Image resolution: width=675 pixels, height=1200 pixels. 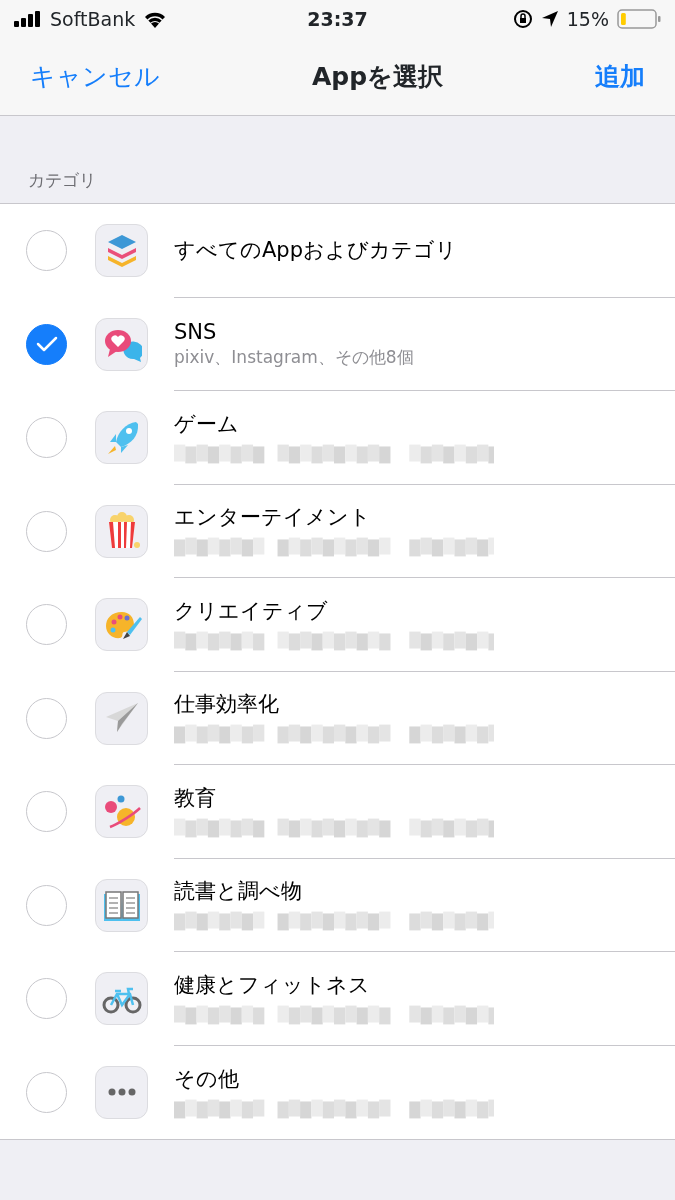 What do you see at coordinates (238, 892) in the screenshot?
I see `category-title: 読書と調べ物` at bounding box center [238, 892].